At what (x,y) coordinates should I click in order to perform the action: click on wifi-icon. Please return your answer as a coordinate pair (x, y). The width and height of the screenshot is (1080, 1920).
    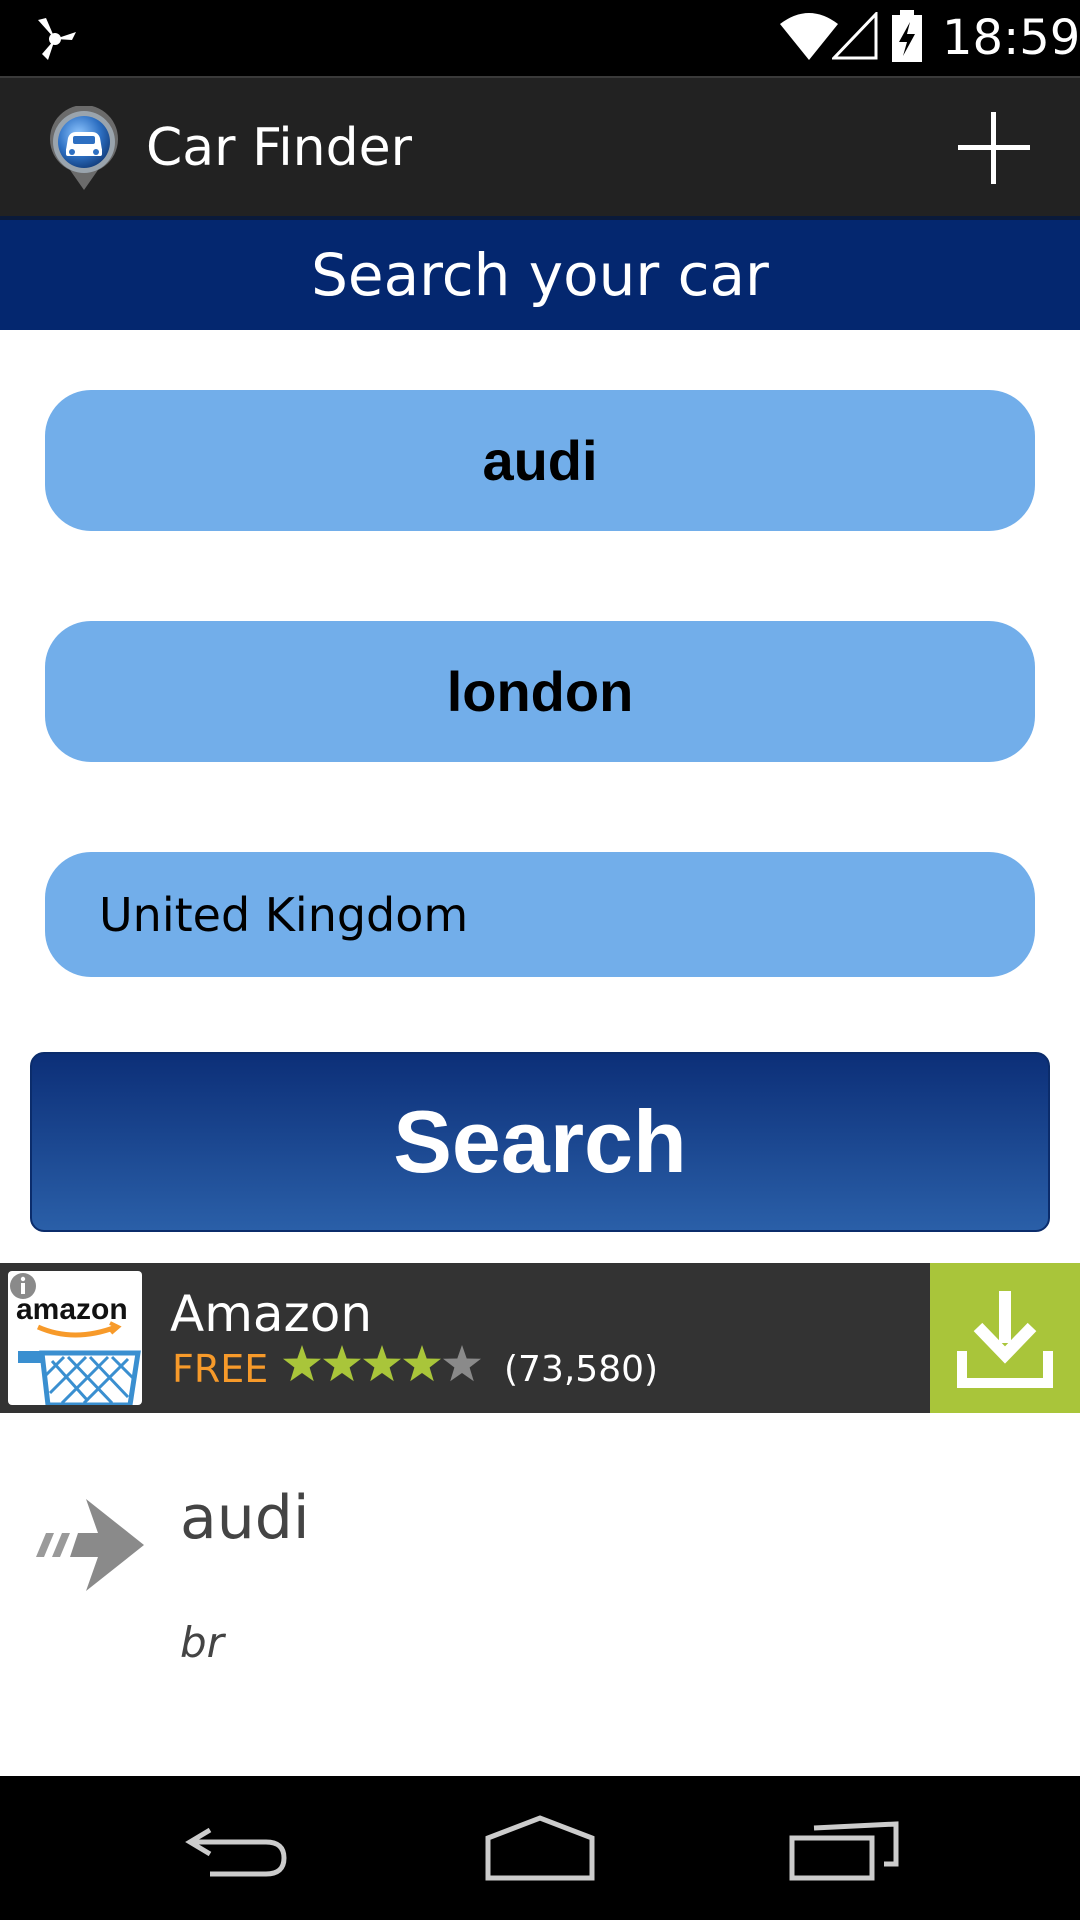
    Looking at the image, I should click on (809, 36).